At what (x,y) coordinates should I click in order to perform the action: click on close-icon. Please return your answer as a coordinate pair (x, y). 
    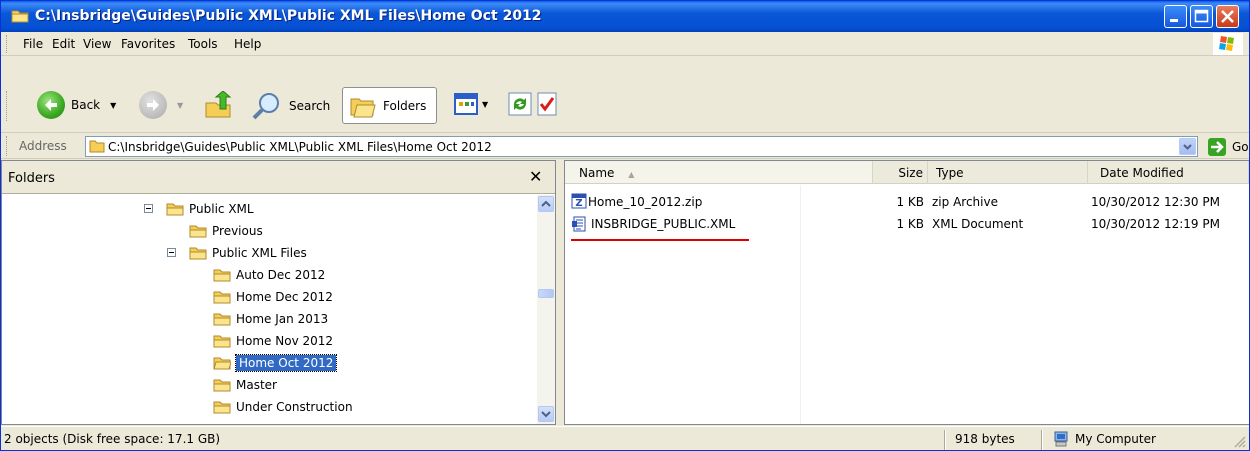
    Looking at the image, I should click on (1227, 16).